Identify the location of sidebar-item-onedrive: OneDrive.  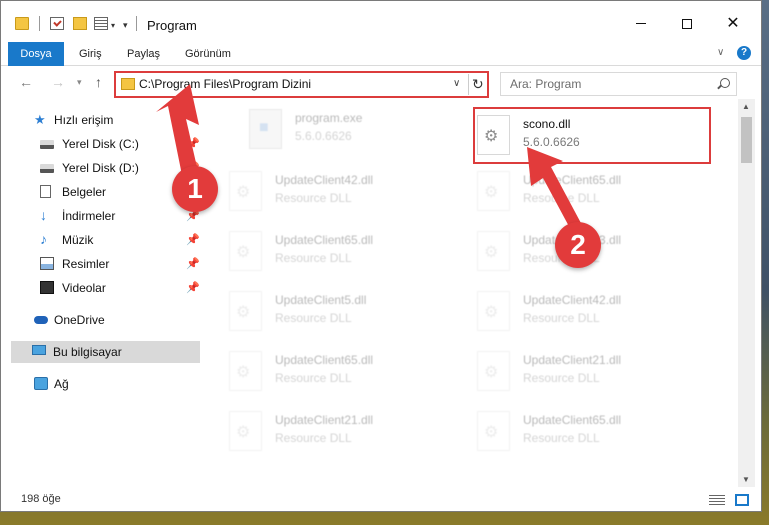
(101, 320).